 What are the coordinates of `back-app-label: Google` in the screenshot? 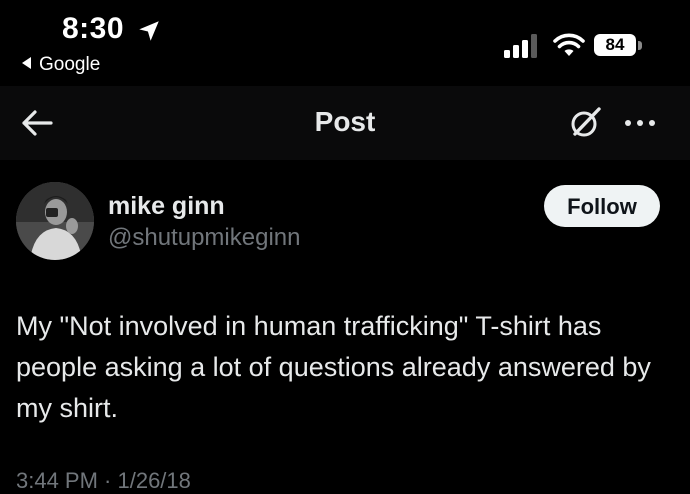 It's located at (70, 64).